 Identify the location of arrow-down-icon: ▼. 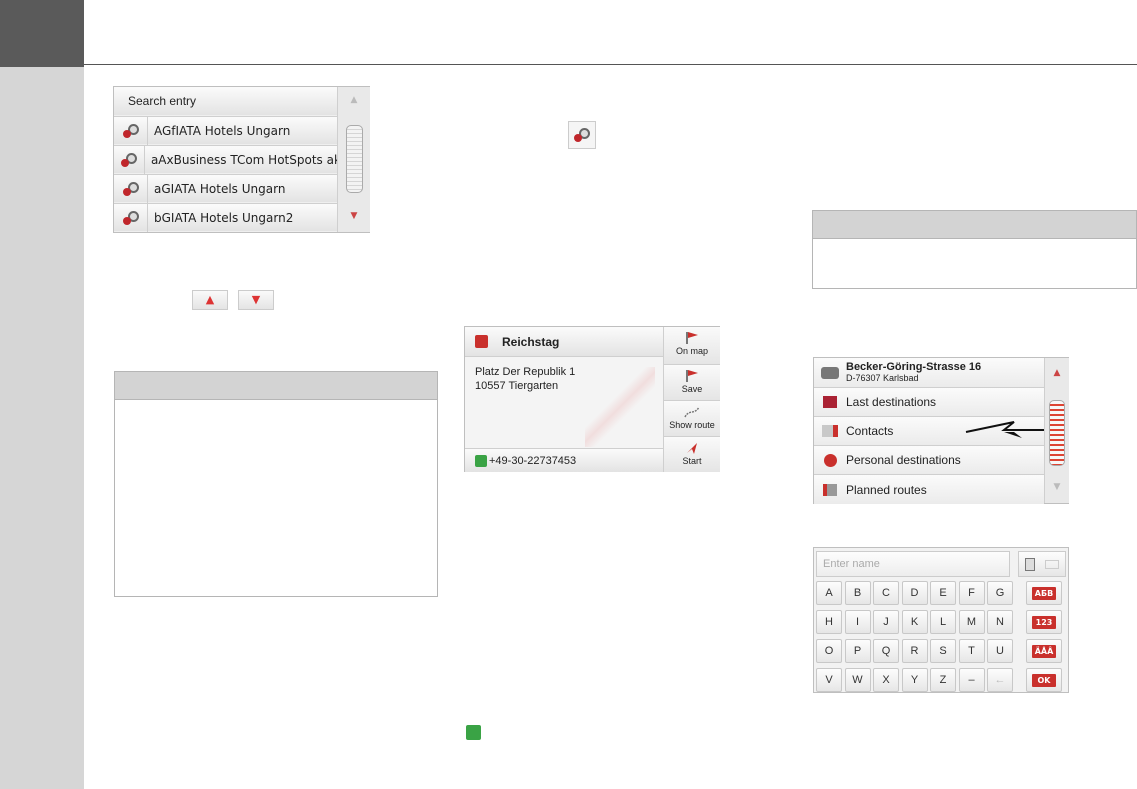
(256, 300).